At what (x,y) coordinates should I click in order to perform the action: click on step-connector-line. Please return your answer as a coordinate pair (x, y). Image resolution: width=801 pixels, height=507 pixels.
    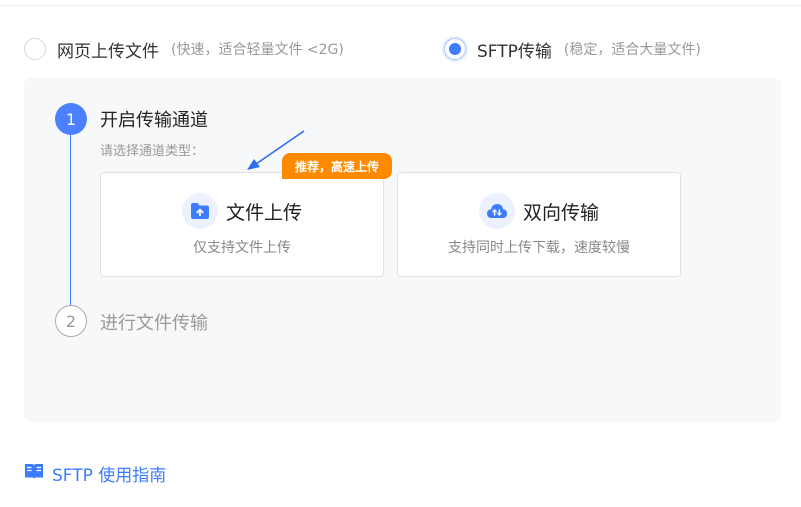
    Looking at the image, I should click on (70, 216).